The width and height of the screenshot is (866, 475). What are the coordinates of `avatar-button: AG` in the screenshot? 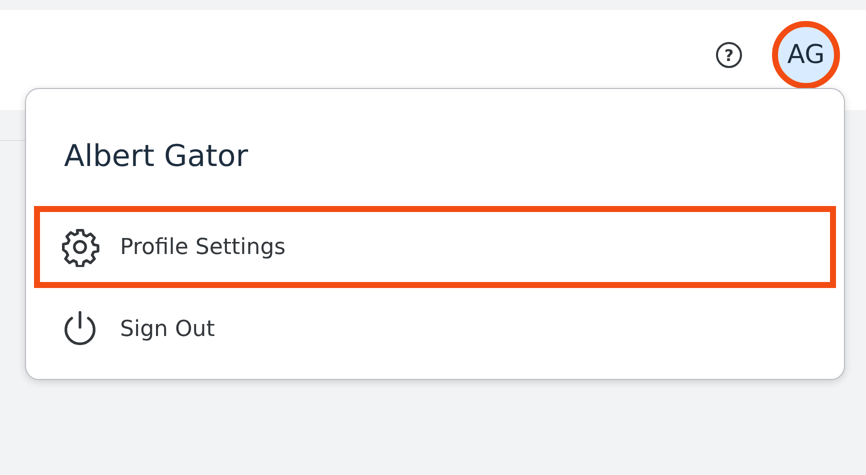 It's located at (806, 55).